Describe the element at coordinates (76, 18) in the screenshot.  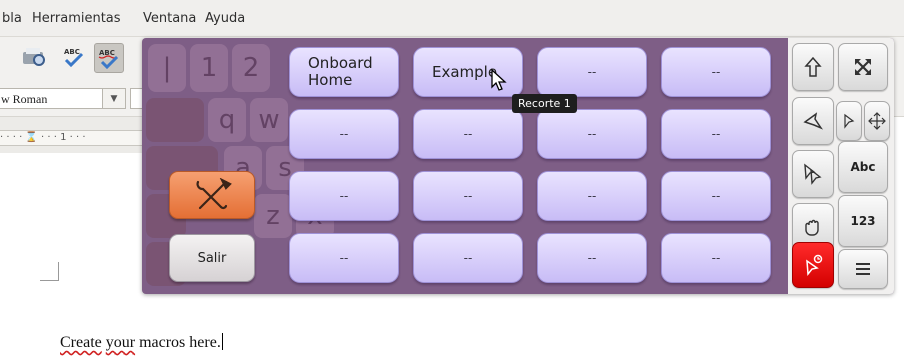
I see `menu-herramientas: Herramientas` at that location.